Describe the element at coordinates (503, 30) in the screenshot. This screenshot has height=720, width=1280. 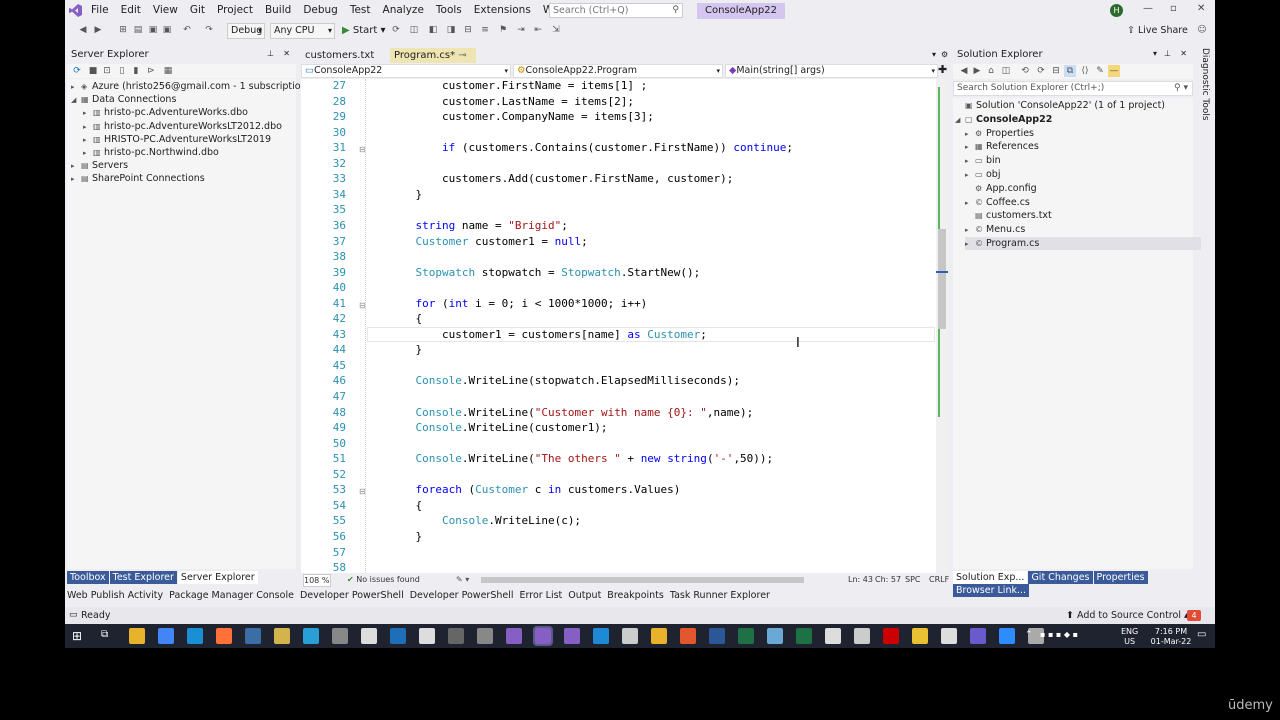
I see `bookmark-icon: ⚑` at that location.